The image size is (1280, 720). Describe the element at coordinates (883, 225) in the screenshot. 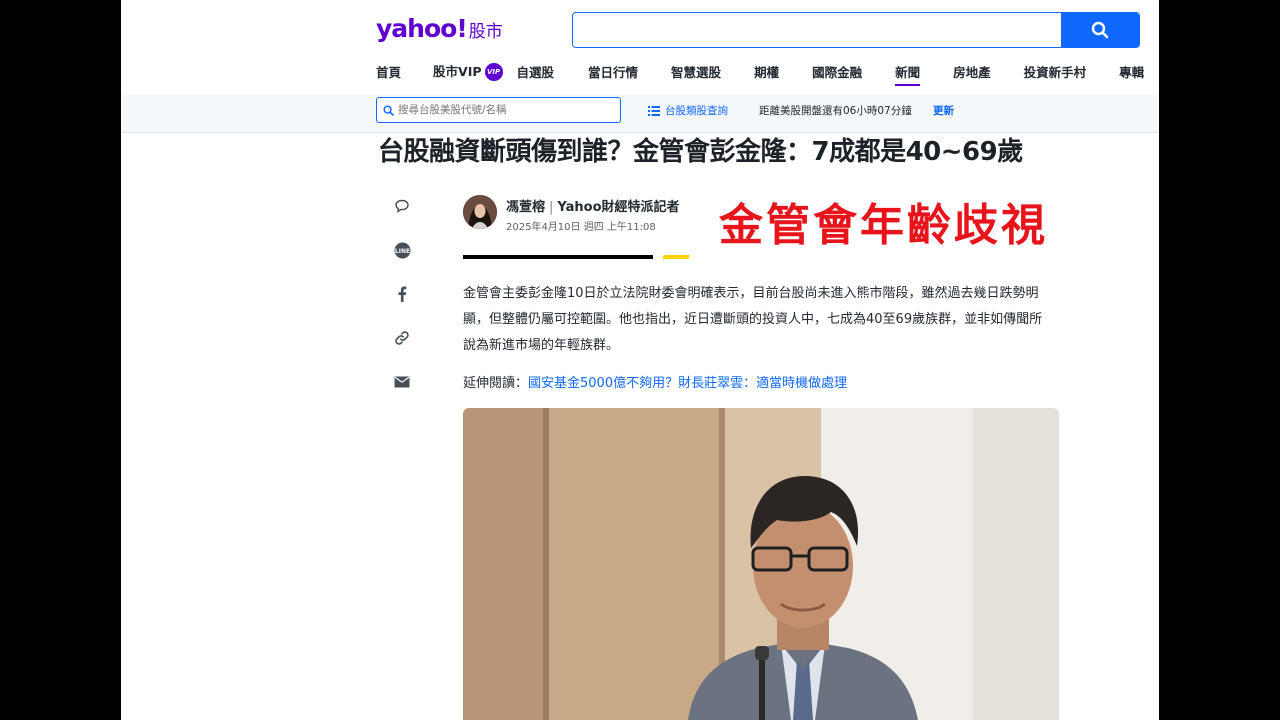

I see `overlay-caption: 金管會年齡歧視` at that location.